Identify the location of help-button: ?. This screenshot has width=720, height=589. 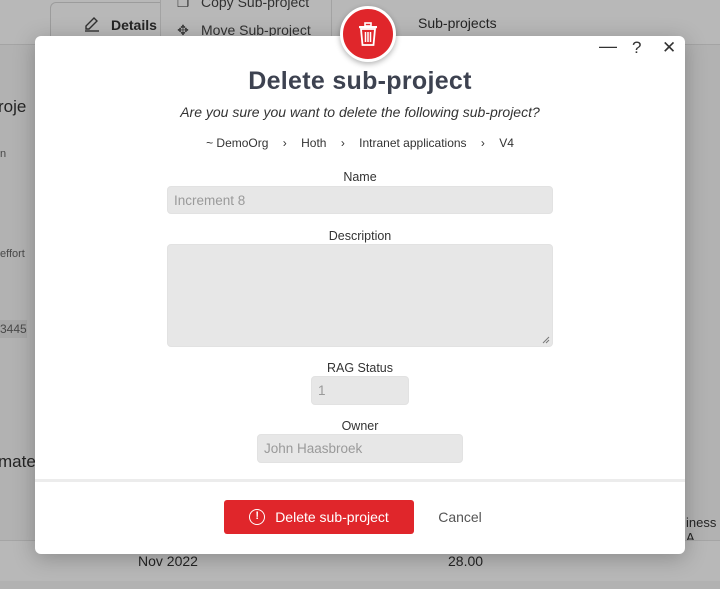
(636, 48).